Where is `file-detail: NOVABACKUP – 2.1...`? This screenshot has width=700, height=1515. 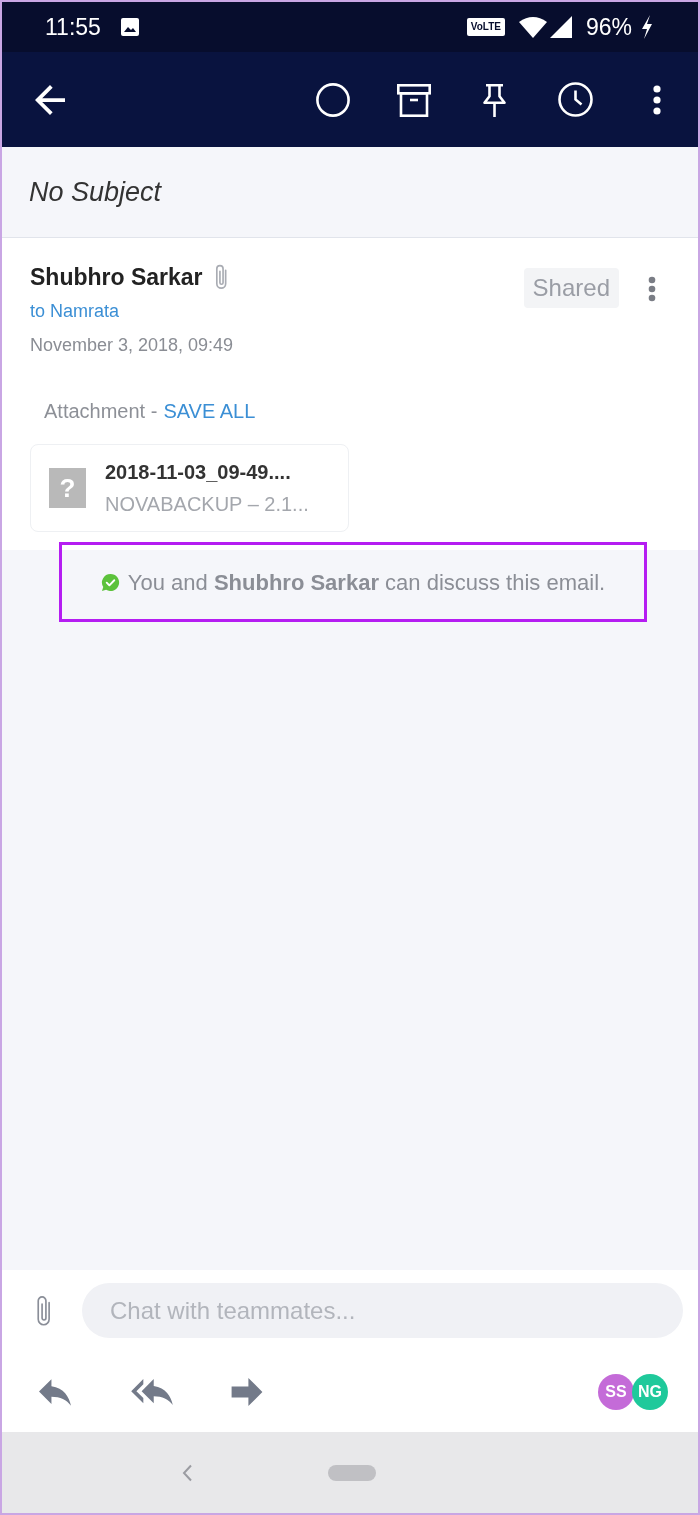
file-detail: NOVABACKUP – 2.1... is located at coordinates (207, 504).